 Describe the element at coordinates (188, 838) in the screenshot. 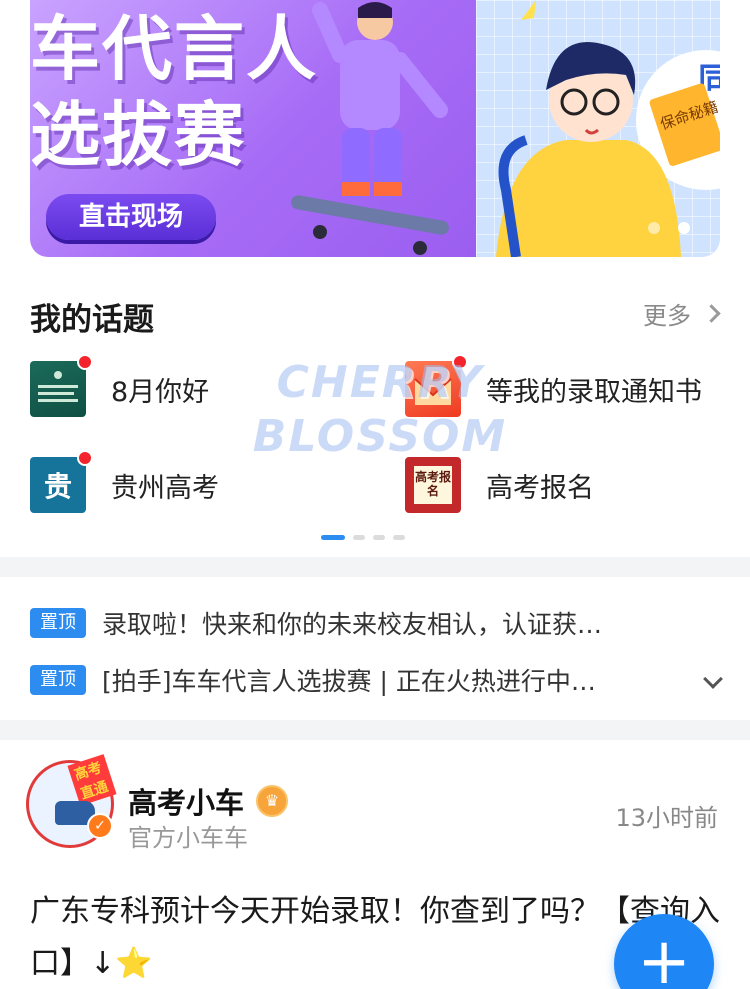

I see `author-subtitle: 官方小车车` at that location.